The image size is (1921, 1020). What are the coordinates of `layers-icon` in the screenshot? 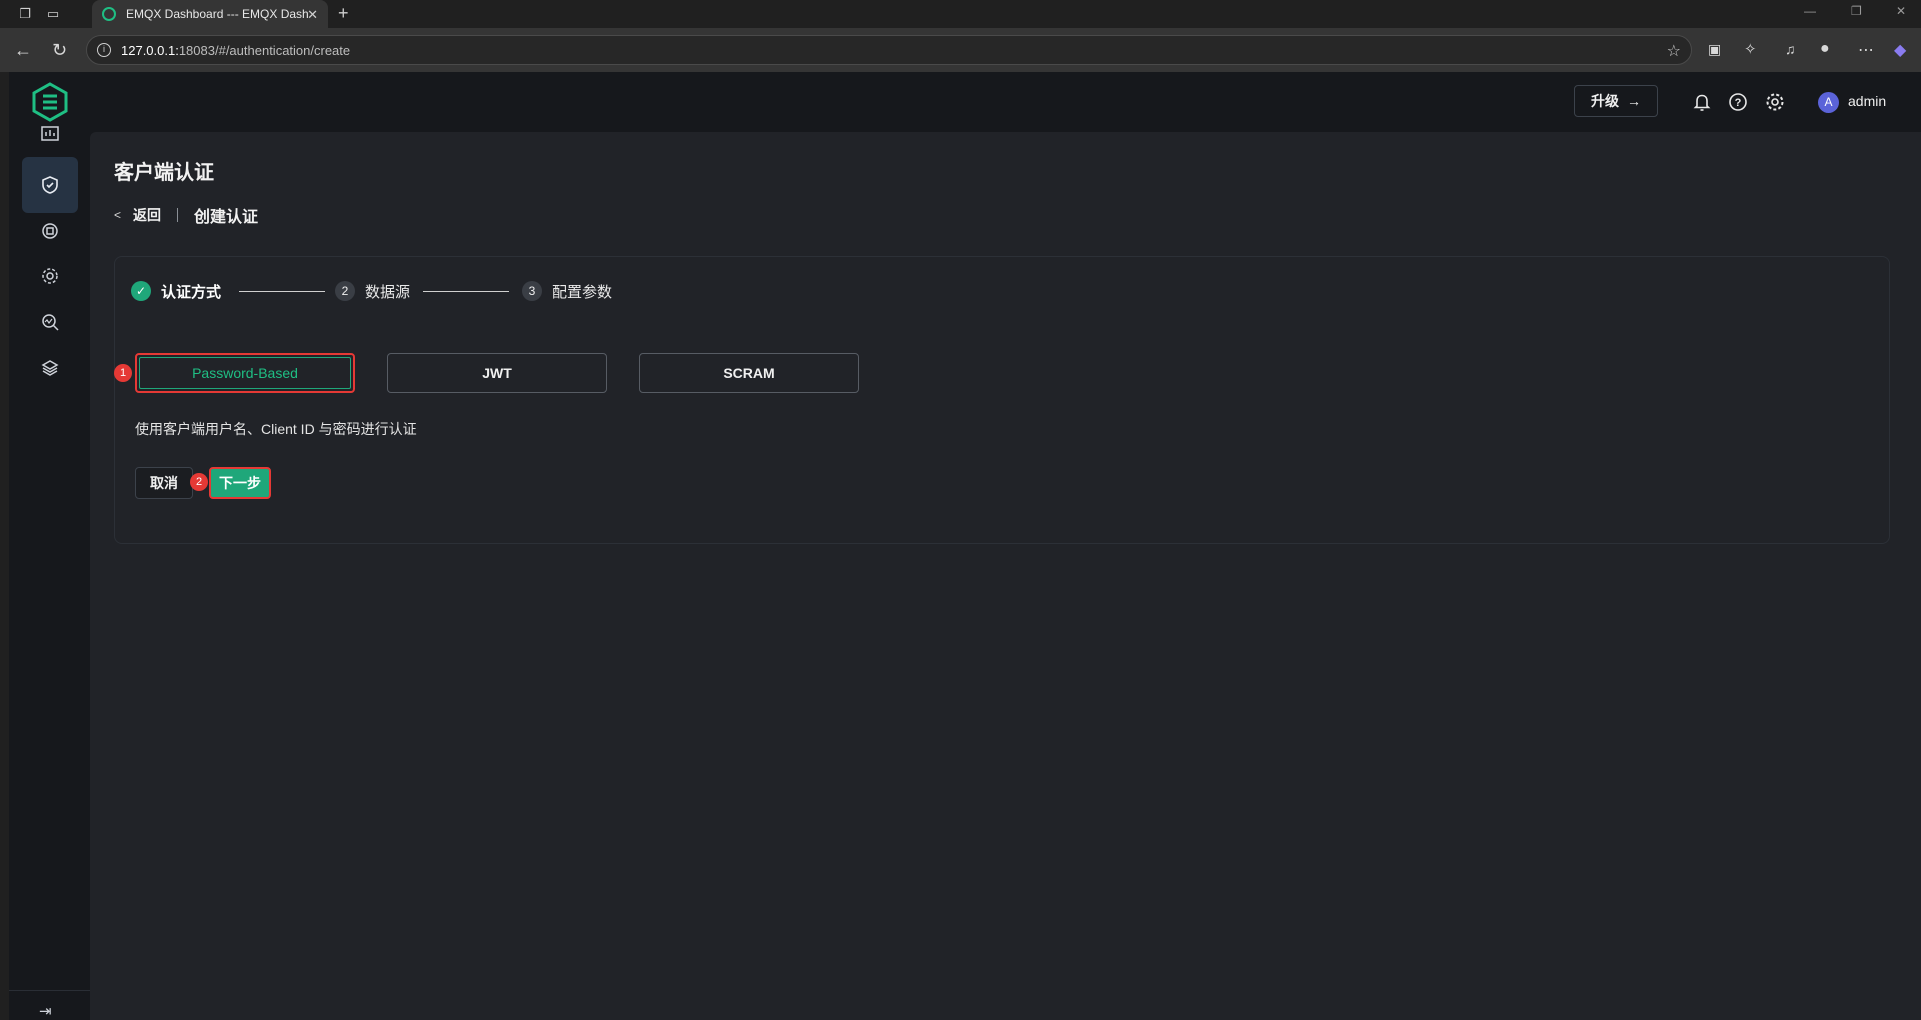 It's located at (50, 368).